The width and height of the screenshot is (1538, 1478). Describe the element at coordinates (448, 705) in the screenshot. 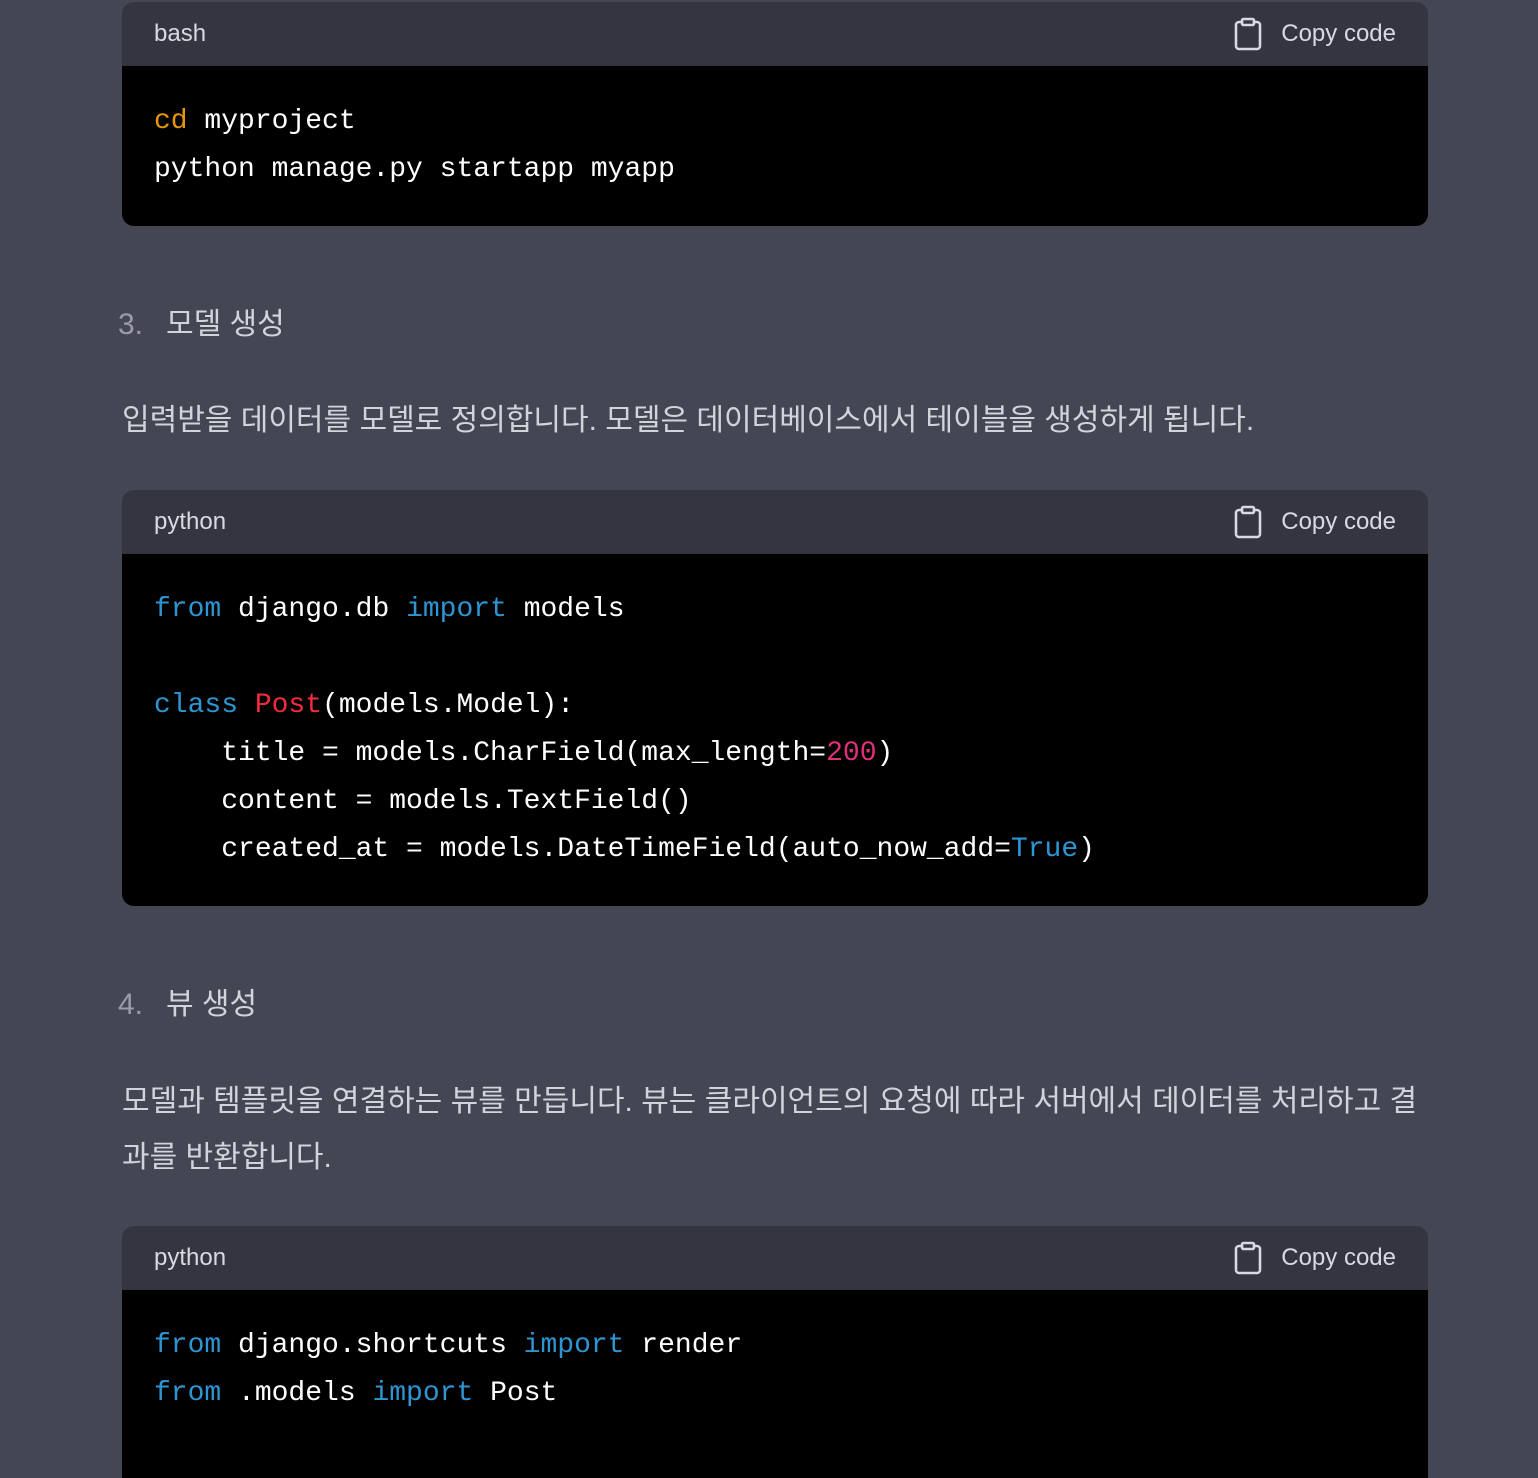

I see `code-text: (models.Model):` at that location.